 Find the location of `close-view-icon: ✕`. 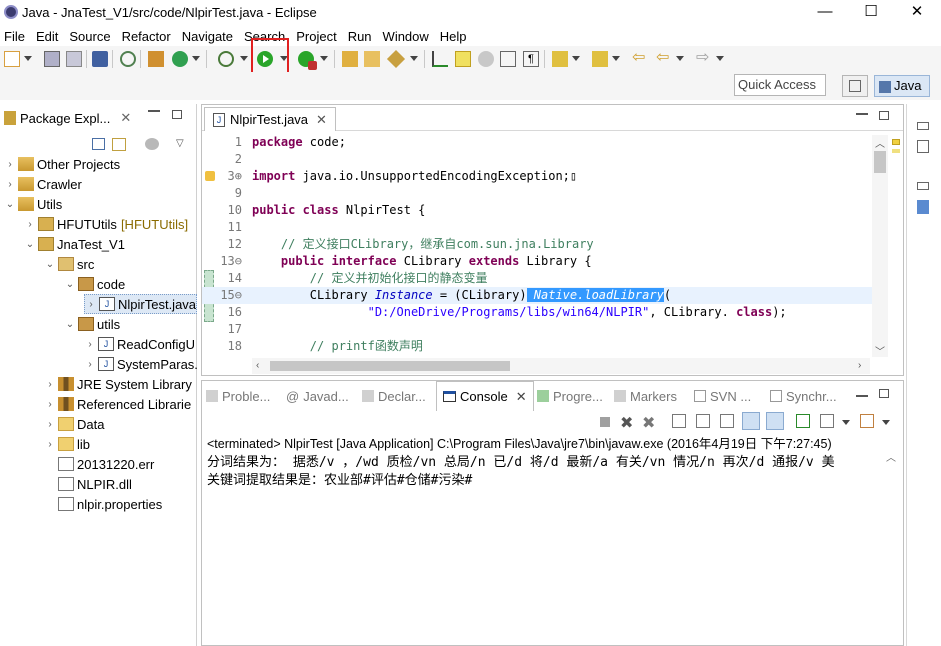

close-view-icon: ✕ is located at coordinates (125, 118).